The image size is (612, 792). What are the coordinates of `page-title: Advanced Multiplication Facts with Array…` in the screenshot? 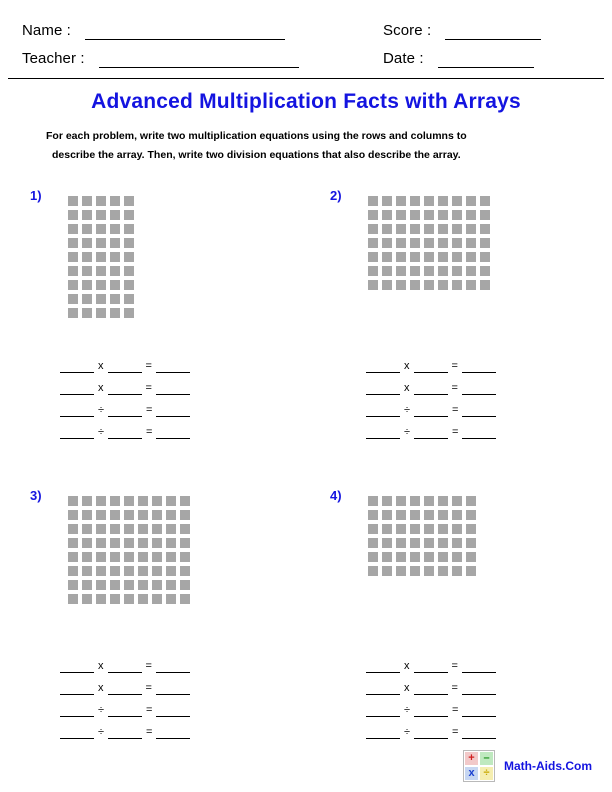 It's located at (306, 101).